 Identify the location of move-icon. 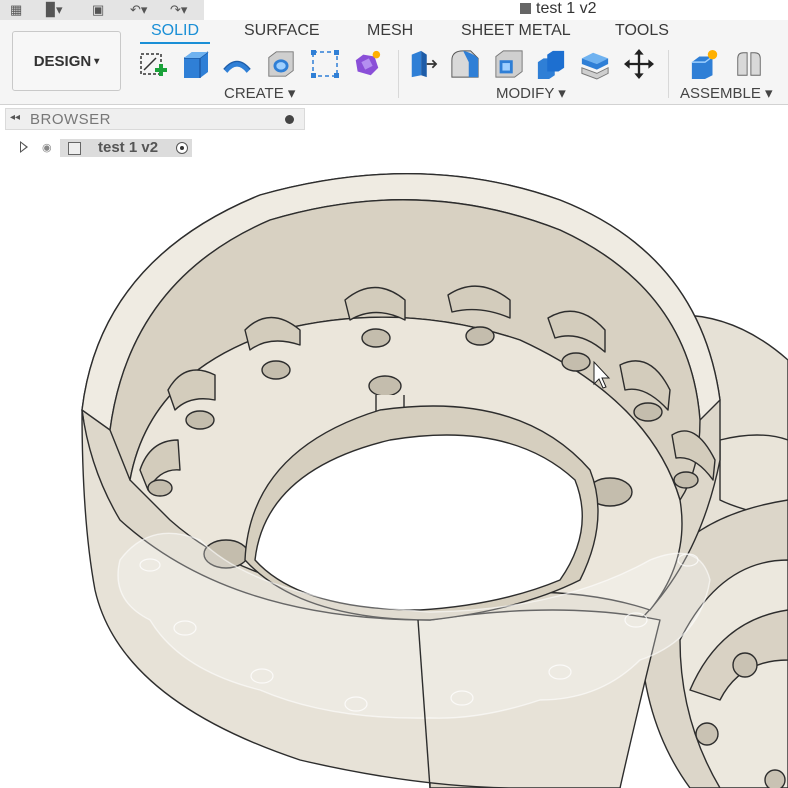
(639, 64).